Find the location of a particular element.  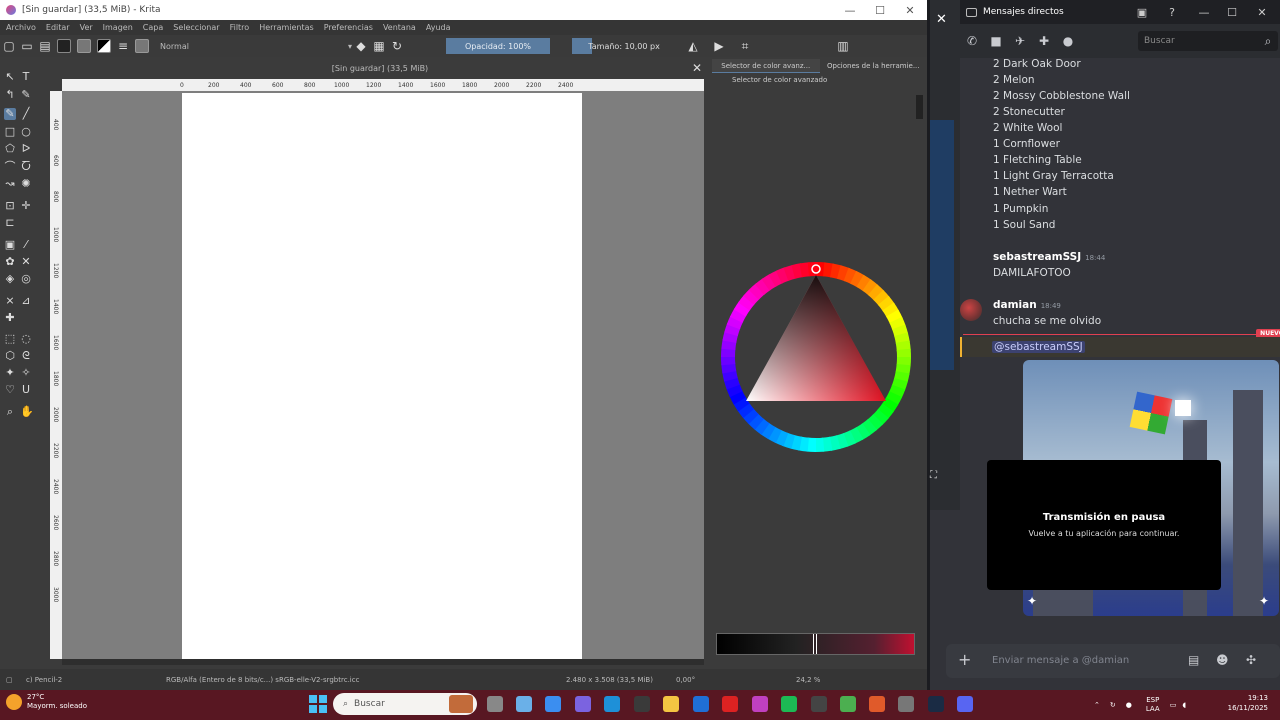

sticker-icon: ☻ is located at coordinates (1222, 660).